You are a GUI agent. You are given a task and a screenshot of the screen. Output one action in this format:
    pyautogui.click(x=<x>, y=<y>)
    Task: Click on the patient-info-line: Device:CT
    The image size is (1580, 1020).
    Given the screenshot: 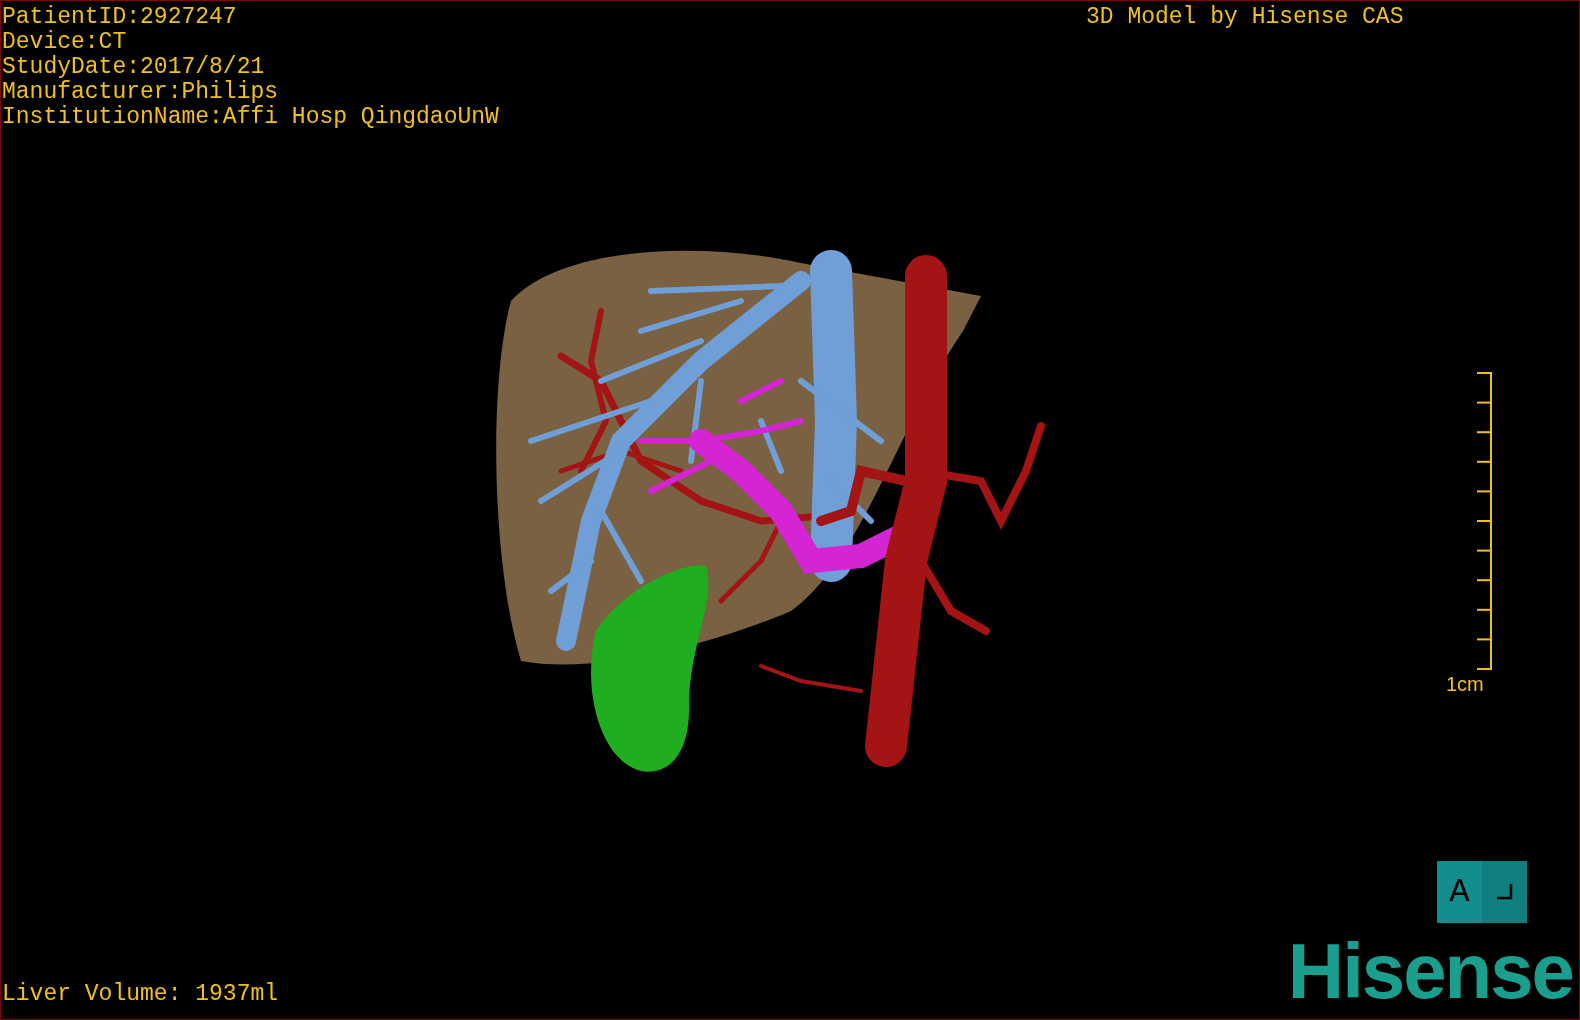 What is the action you would take?
    pyautogui.click(x=65, y=42)
    